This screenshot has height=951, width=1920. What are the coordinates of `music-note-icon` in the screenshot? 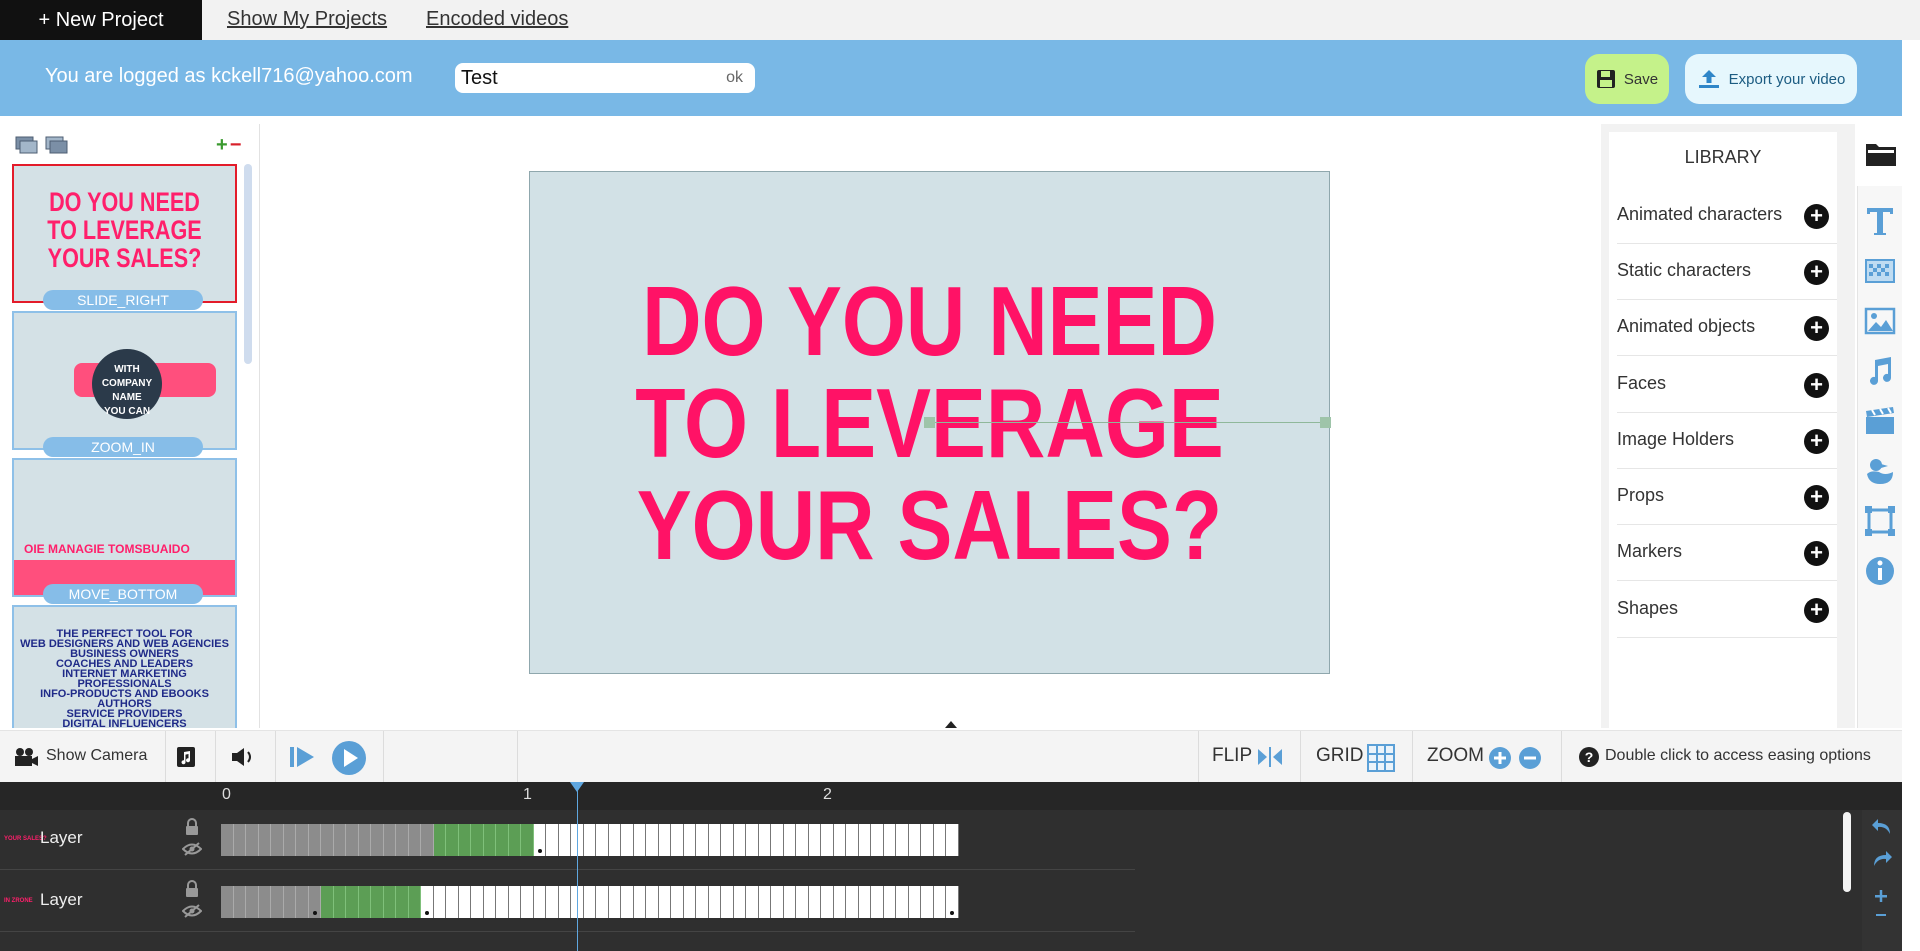 It's located at (1880, 371).